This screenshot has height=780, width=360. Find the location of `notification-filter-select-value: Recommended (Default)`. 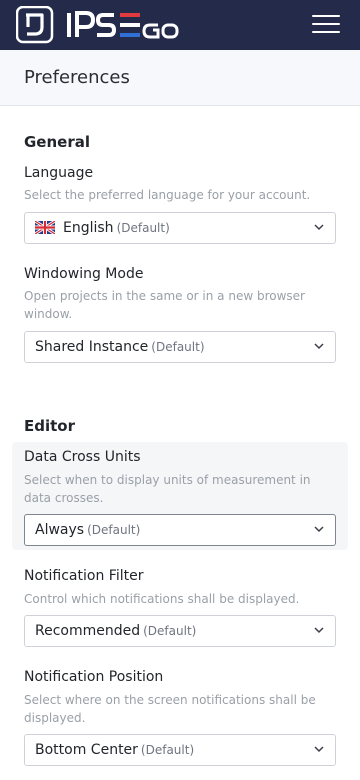

notification-filter-select-value: Recommended (Default) is located at coordinates (115, 631).